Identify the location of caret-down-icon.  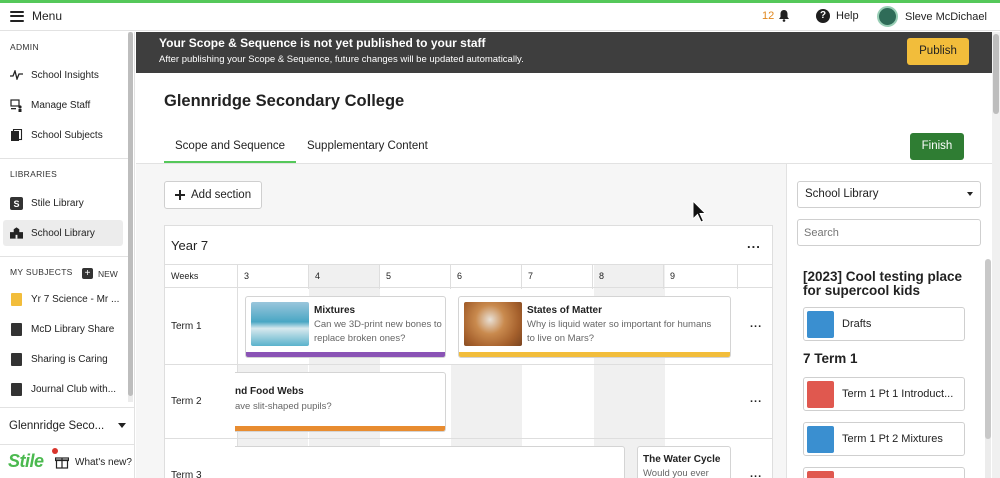
(970, 194).